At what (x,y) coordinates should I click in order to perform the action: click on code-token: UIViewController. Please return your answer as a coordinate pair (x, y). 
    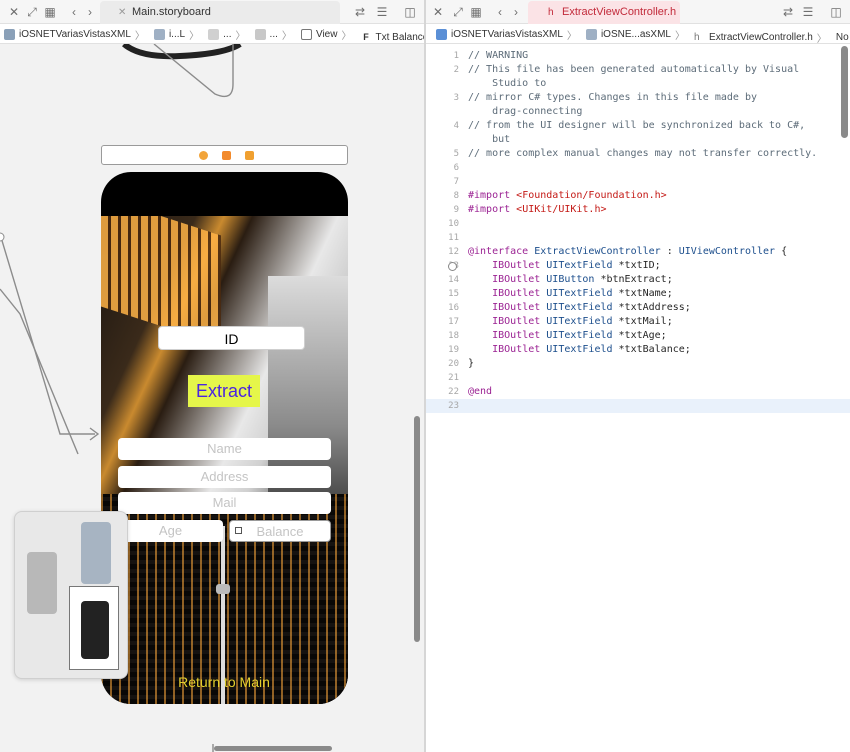
    Looking at the image, I should click on (727, 251).